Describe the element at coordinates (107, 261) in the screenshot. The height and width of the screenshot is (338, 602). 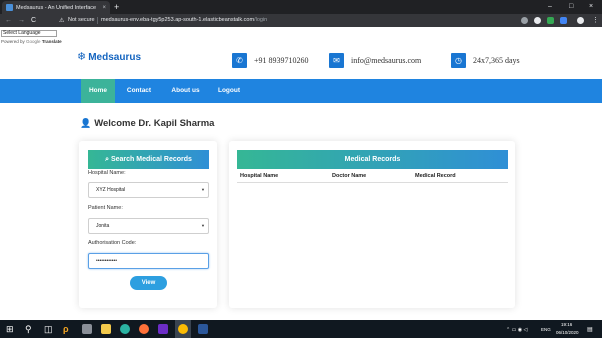
I see `authorisation-code-value: ••••••••••••` at that location.